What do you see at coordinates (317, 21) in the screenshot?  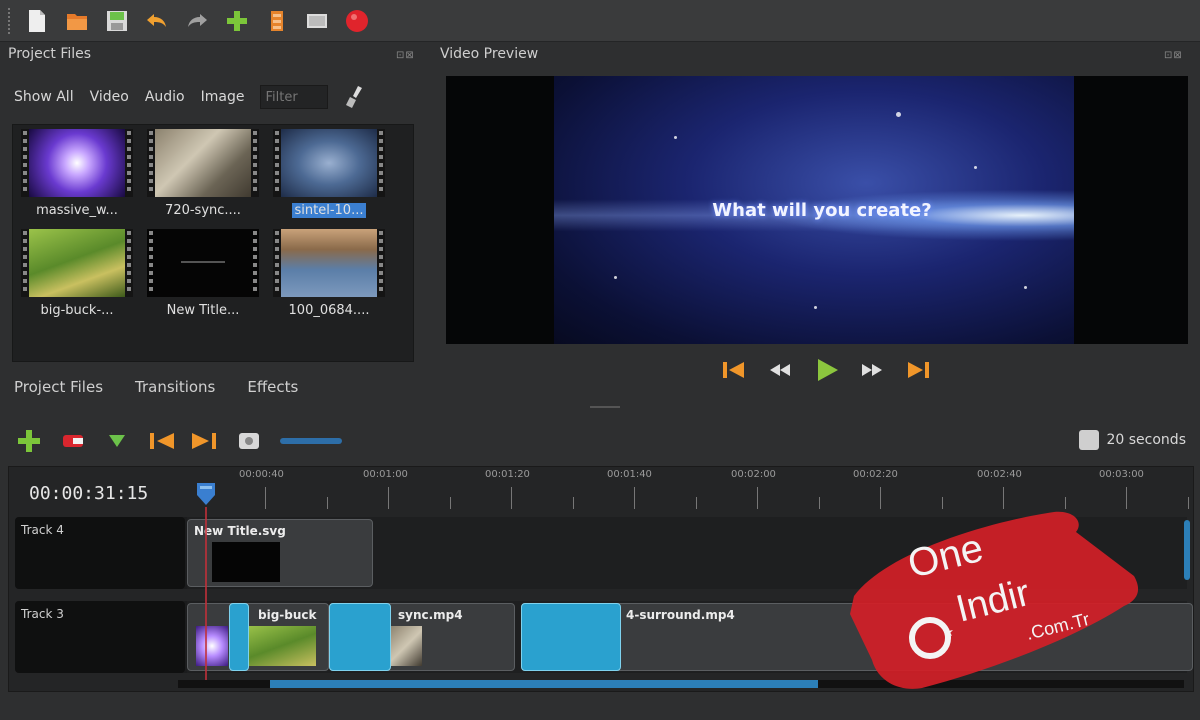 I see `fullscreen-icon` at bounding box center [317, 21].